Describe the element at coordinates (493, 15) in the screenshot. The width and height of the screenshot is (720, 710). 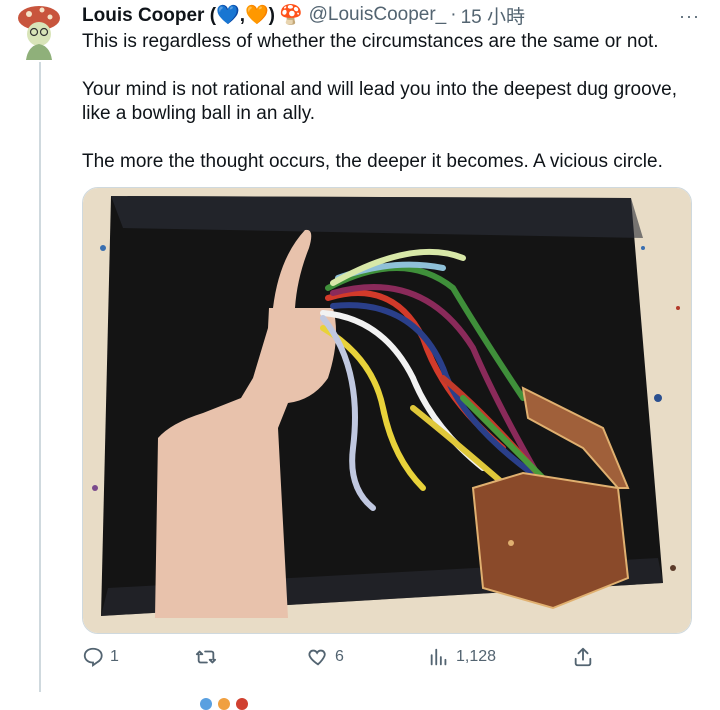
I see `timestamp: 15 小時` at that location.